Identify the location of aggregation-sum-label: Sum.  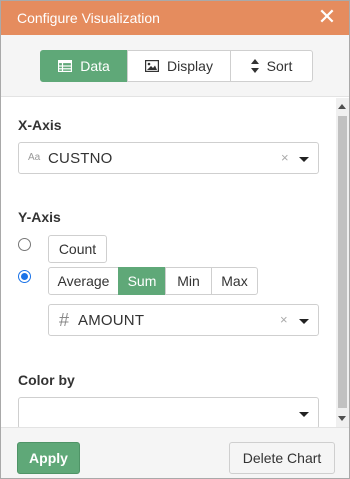
(142, 281).